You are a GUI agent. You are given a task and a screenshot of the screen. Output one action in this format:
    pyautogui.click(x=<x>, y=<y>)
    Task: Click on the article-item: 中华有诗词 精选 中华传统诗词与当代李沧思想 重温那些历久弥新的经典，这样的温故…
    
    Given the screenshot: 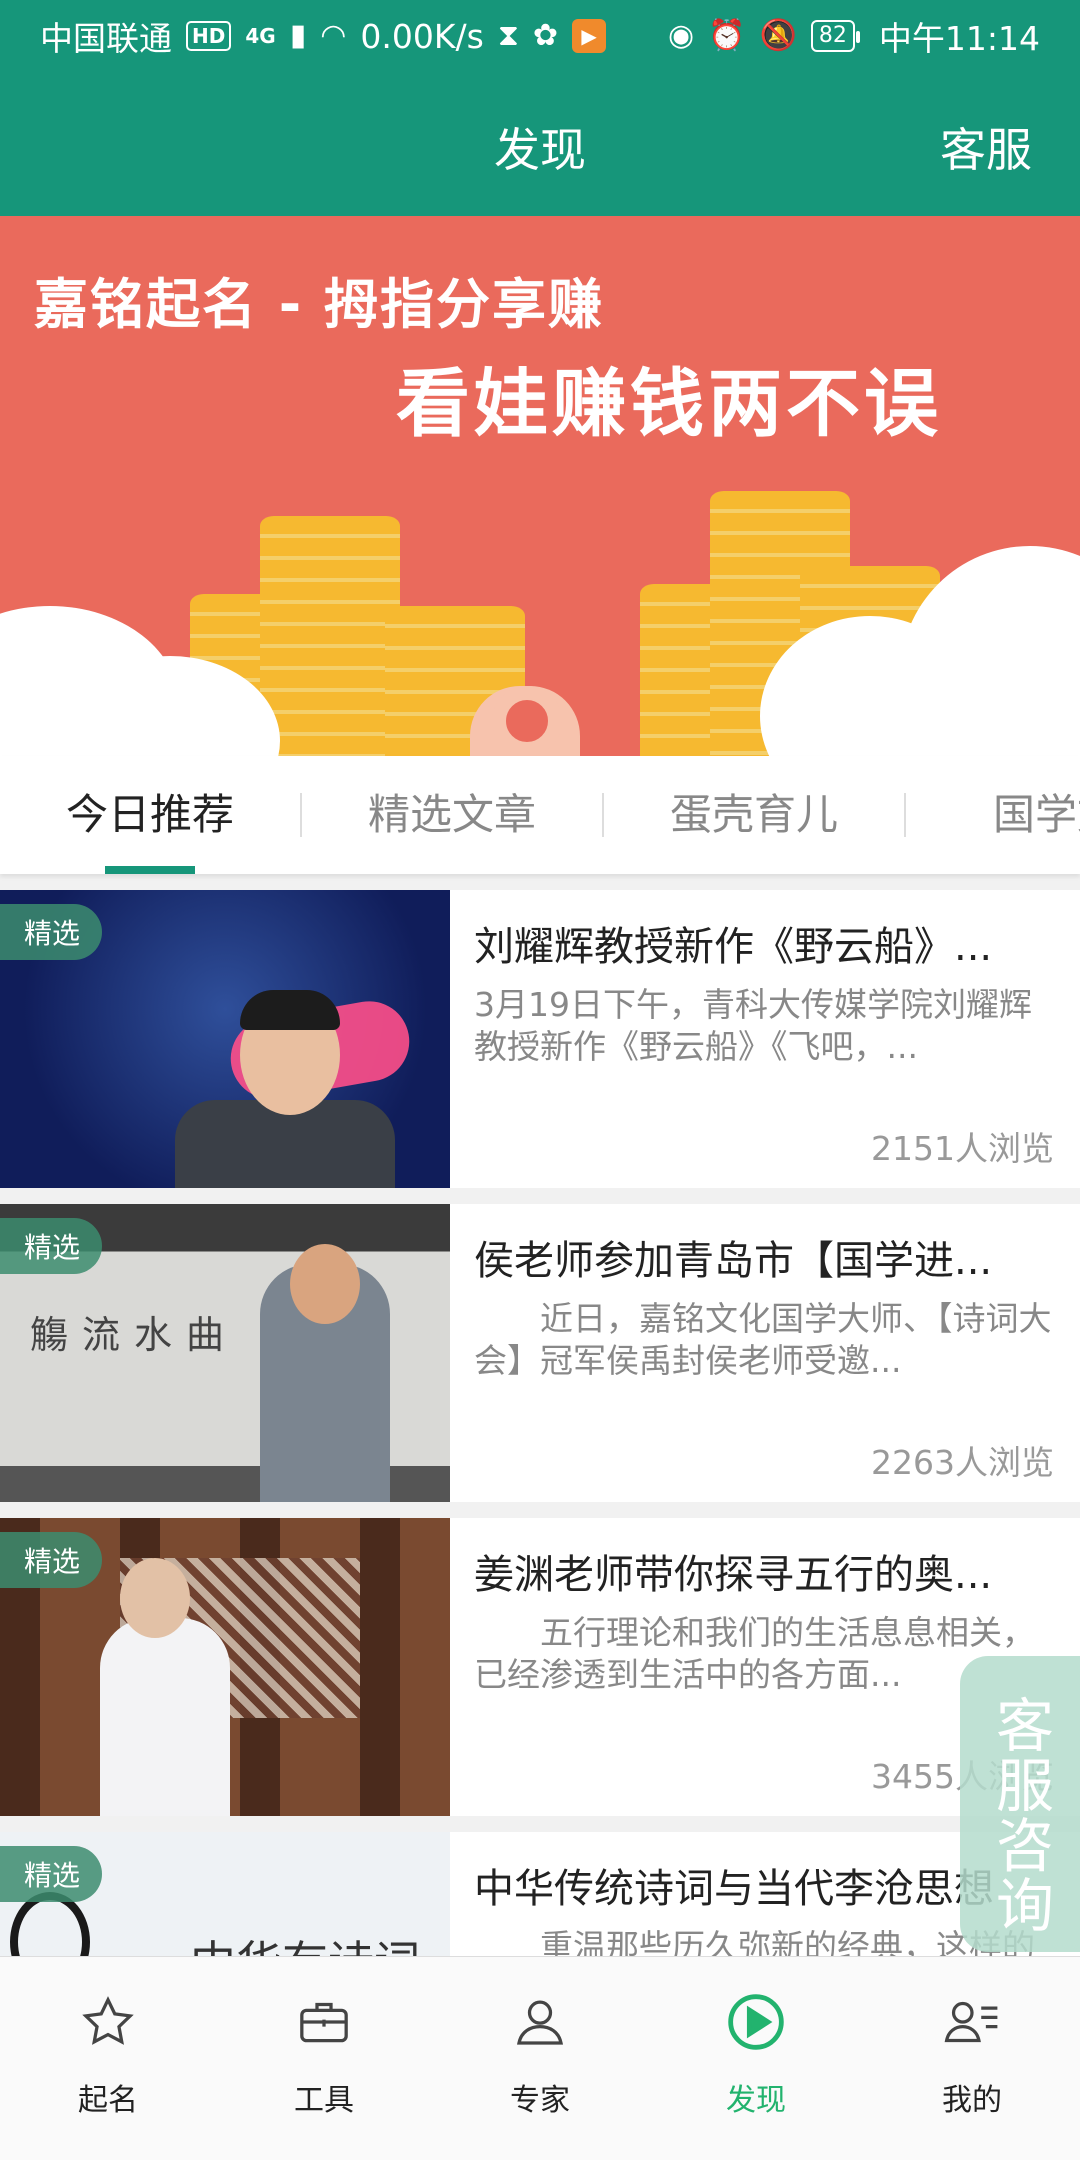 What is the action you would take?
    pyautogui.click(x=540, y=1894)
    